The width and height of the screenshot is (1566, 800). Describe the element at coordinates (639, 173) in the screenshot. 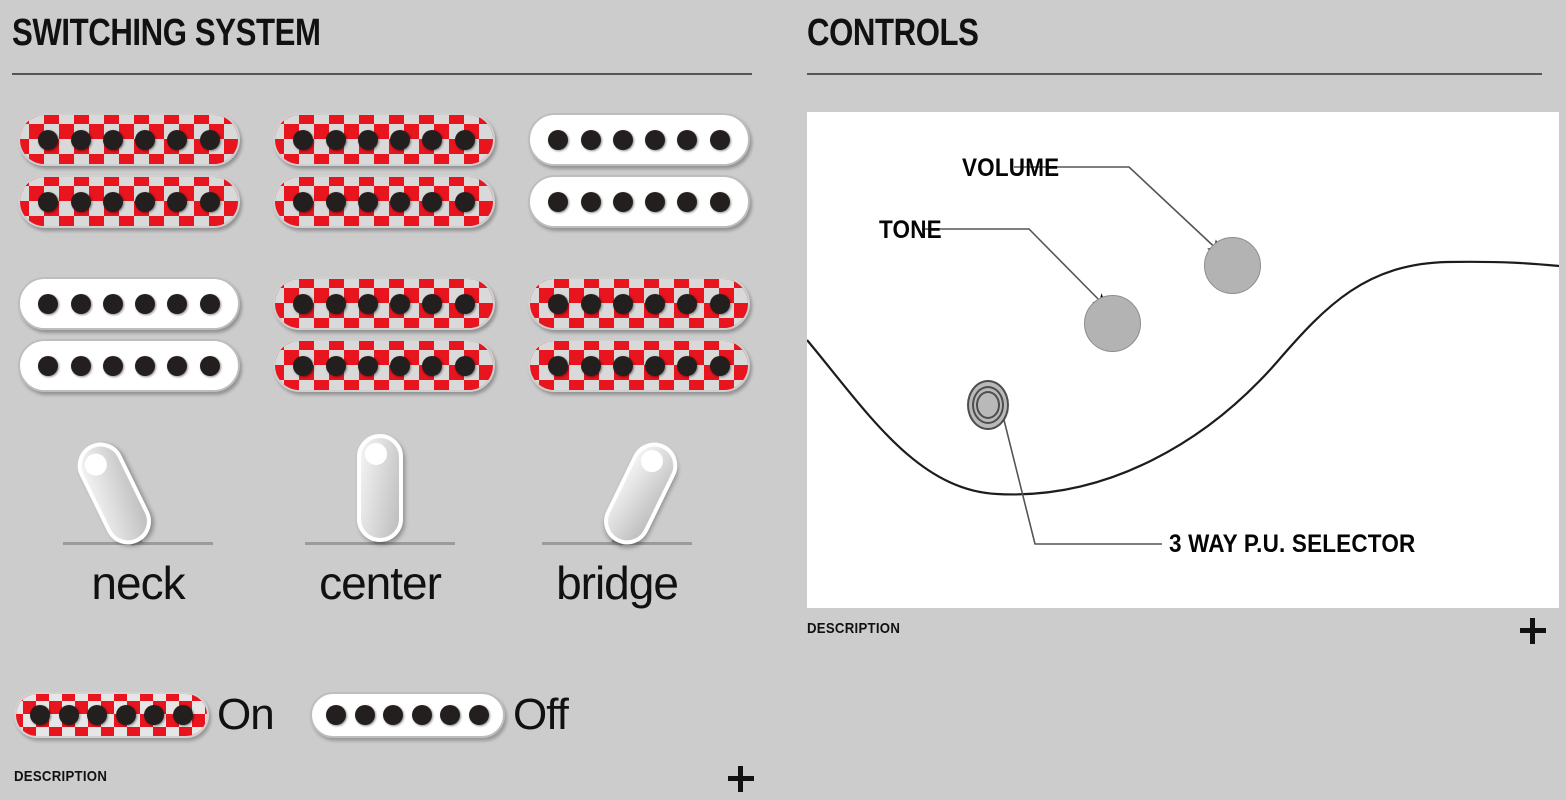

I see `pickup-r1c3` at that location.